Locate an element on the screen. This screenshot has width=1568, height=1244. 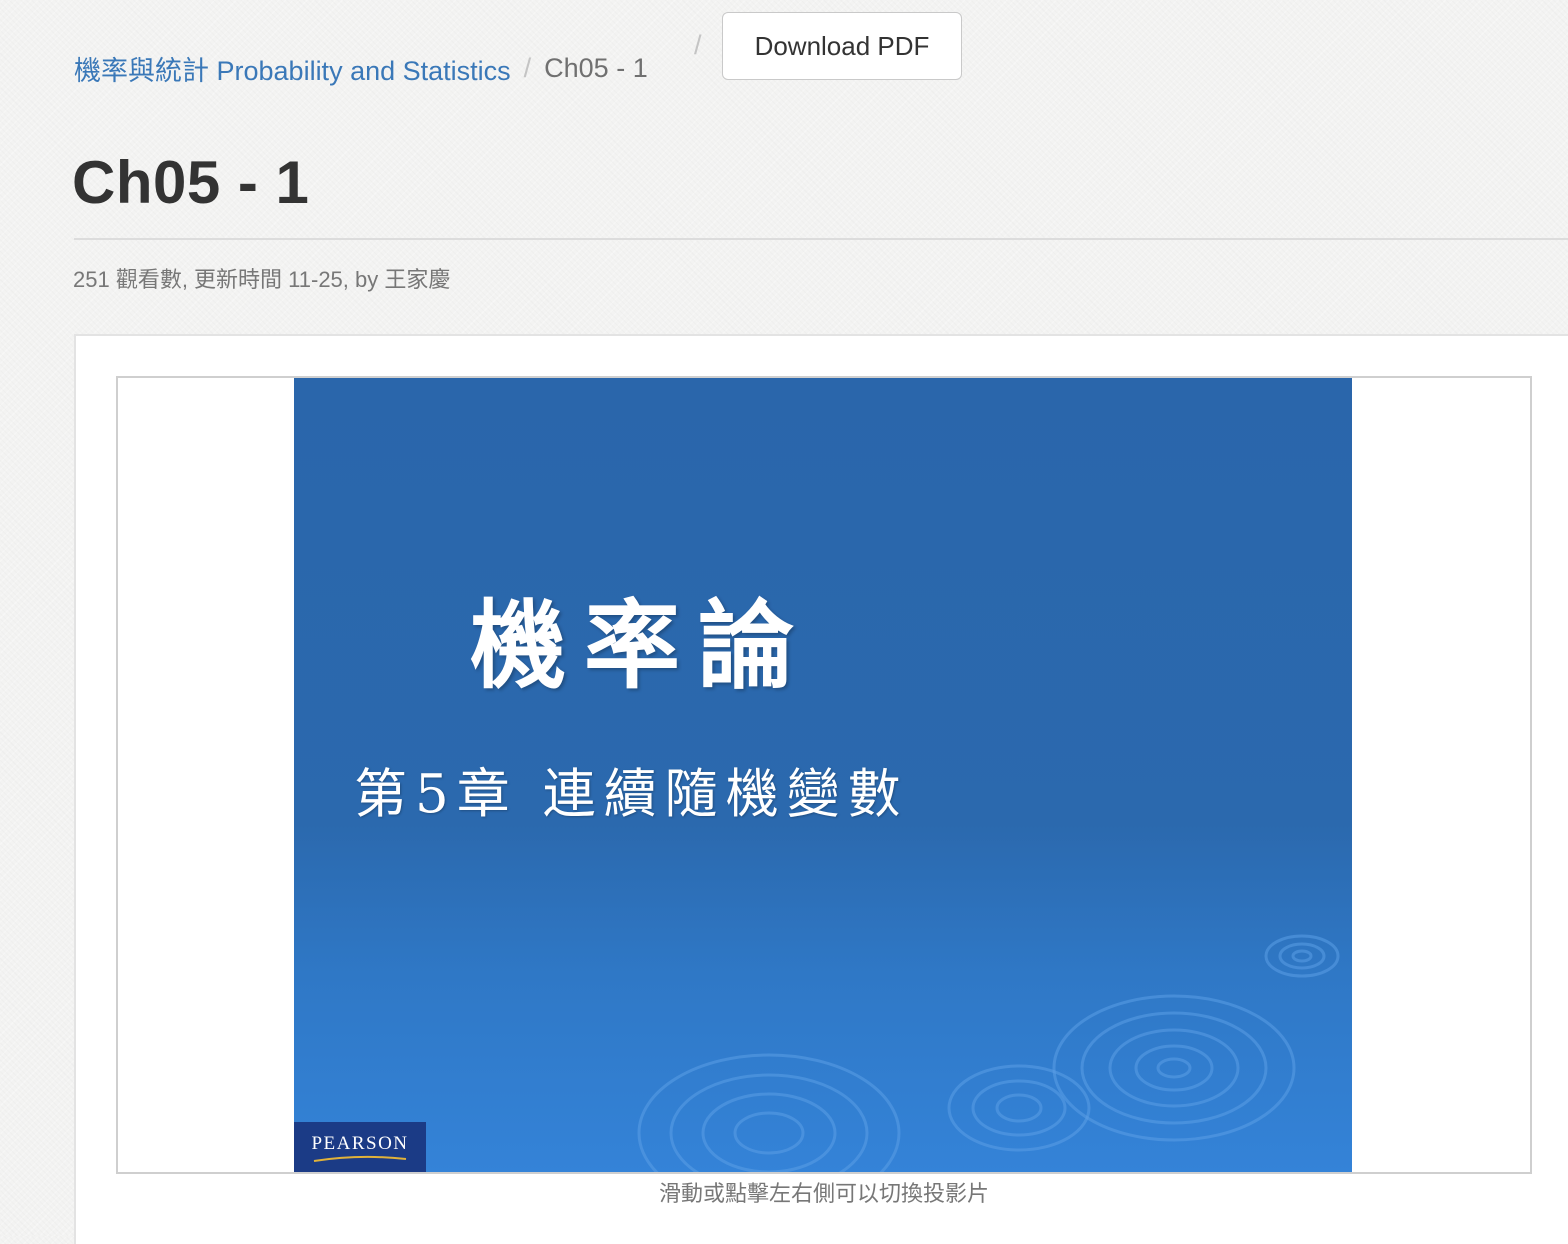
page-title: Ch05 - 1 is located at coordinates (191, 182).